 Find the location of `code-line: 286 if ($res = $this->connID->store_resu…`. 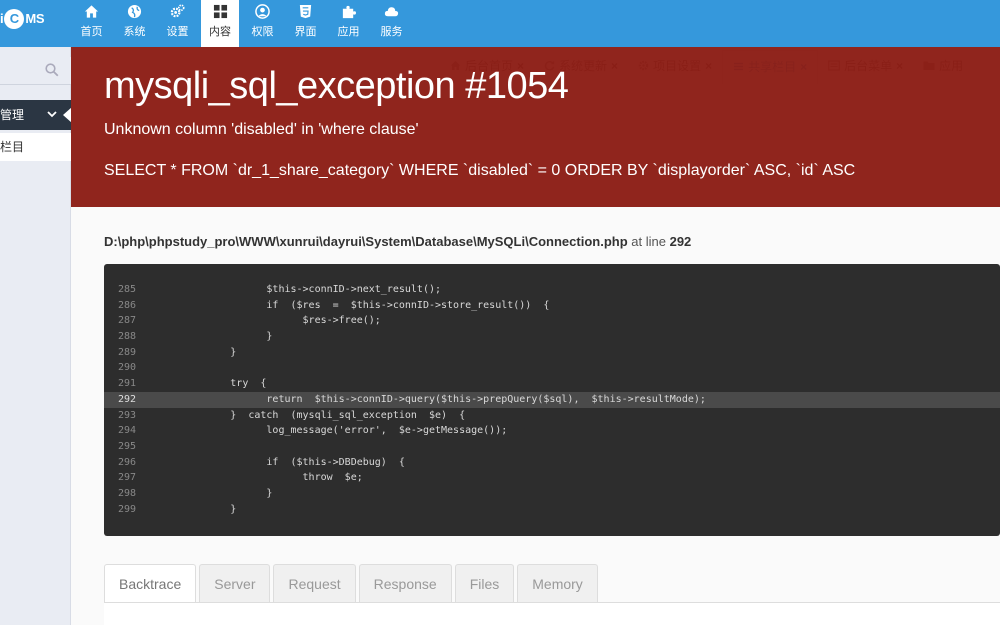

code-line: 286 if ($res = $this->connID->store_resu… is located at coordinates (552, 306).